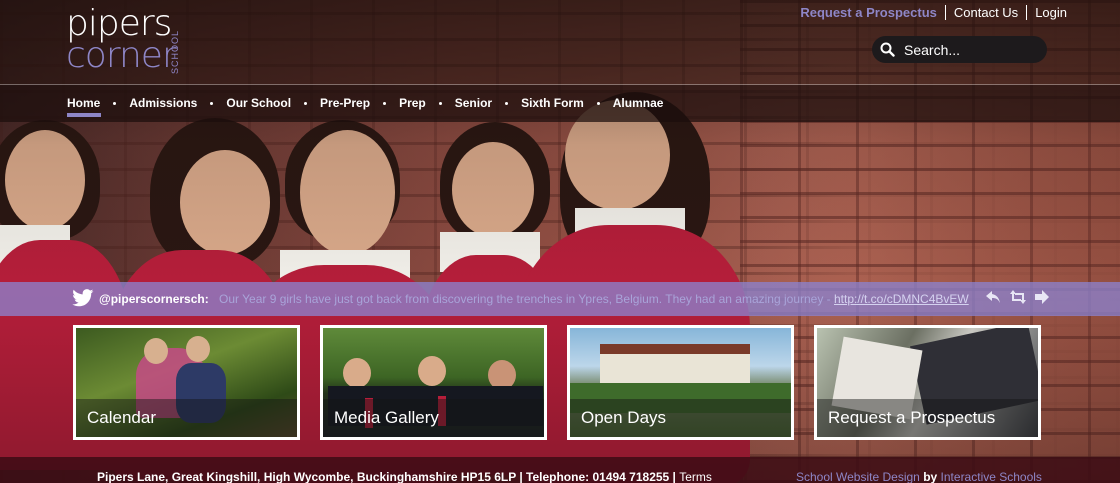  I want to click on search-icon, so click(887, 49).